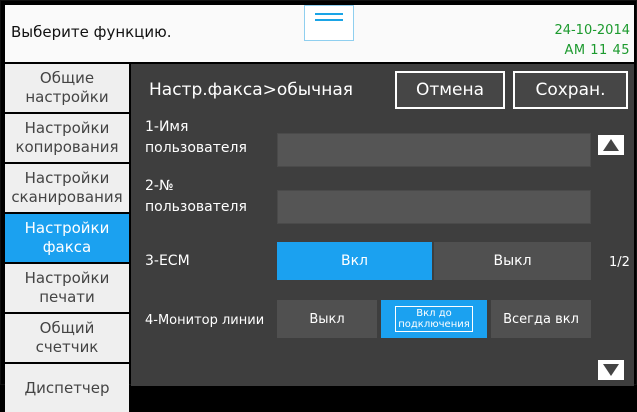 Image resolution: width=637 pixels, height=412 pixels. Describe the element at coordinates (597, 50) in the screenshot. I see `time-display: AM 11 45` at that location.